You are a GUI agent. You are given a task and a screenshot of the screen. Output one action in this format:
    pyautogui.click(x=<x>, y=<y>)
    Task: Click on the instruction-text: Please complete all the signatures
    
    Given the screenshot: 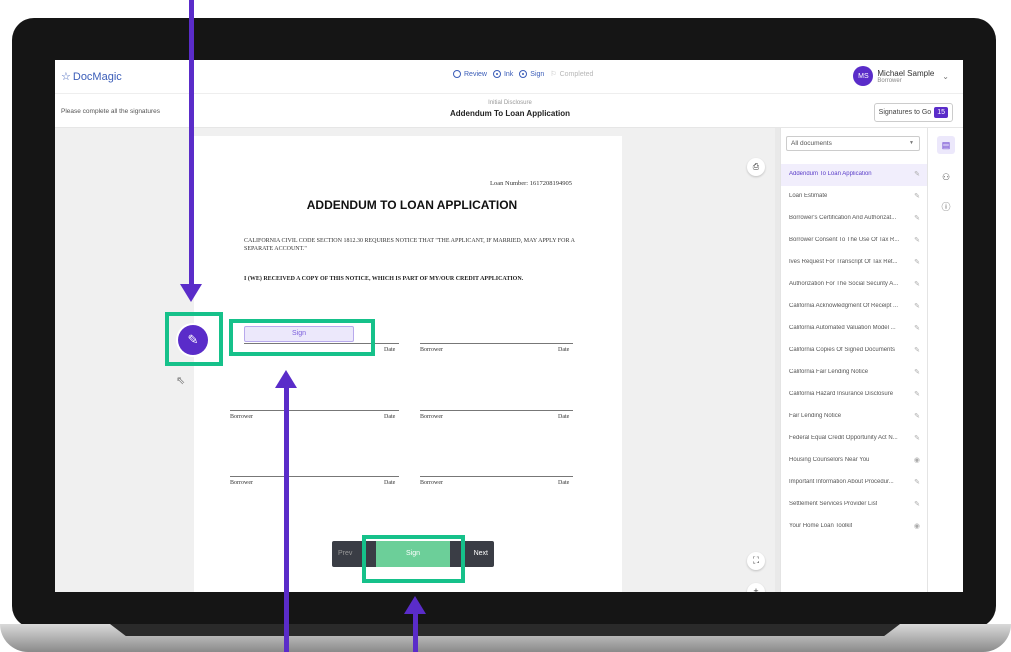 What is the action you would take?
    pyautogui.click(x=111, y=111)
    